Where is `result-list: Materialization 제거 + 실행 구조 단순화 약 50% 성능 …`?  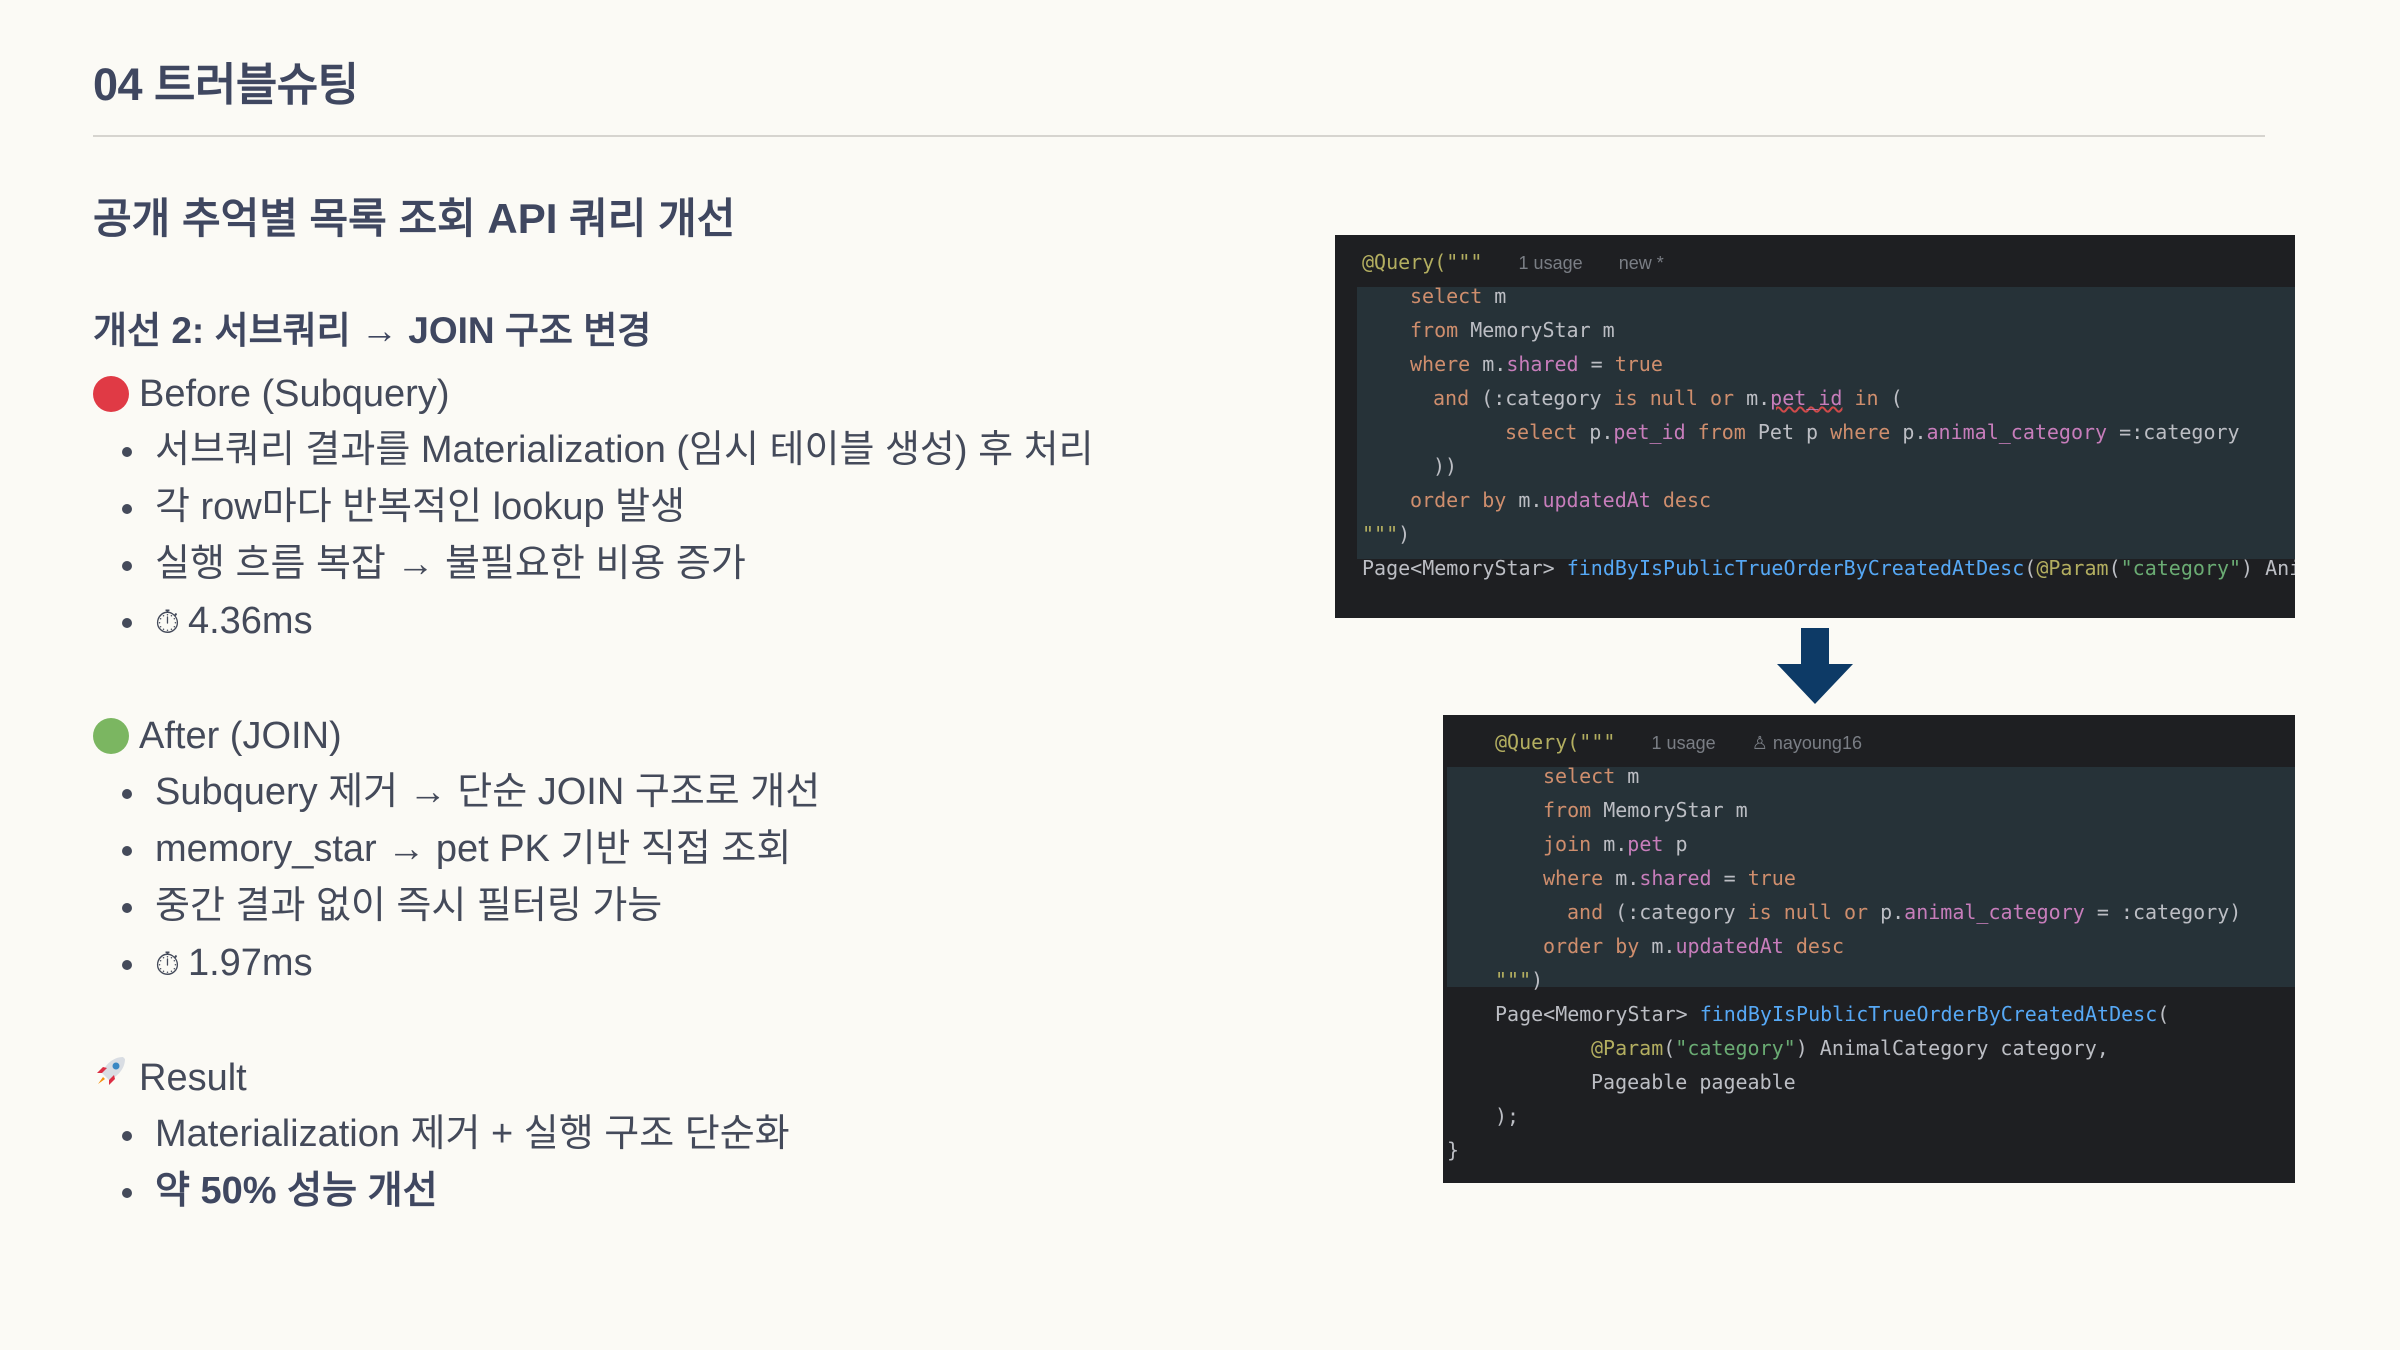
result-list: Materialization 제거 + 실행 구조 단순화 약 50% 성능 … is located at coordinates (693, 1163).